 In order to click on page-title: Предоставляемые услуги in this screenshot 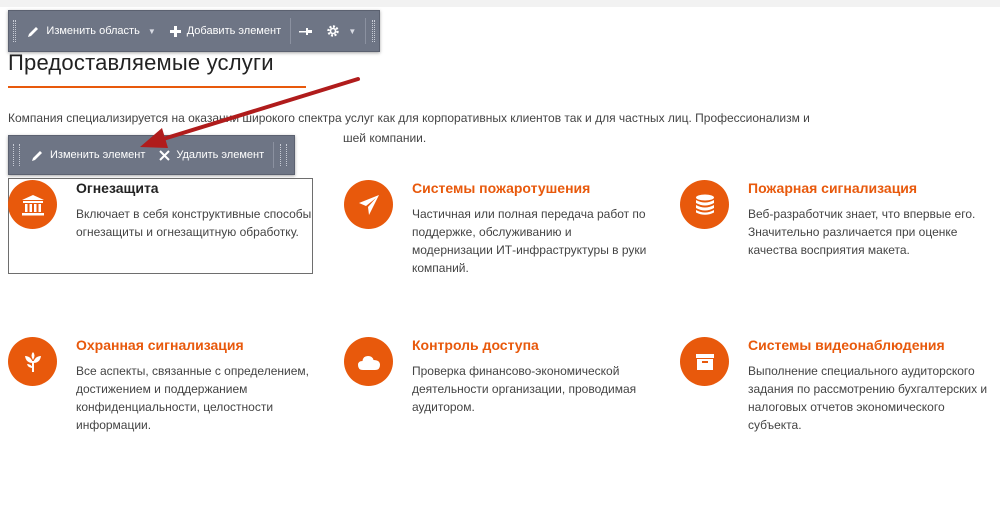, I will do `click(141, 62)`.